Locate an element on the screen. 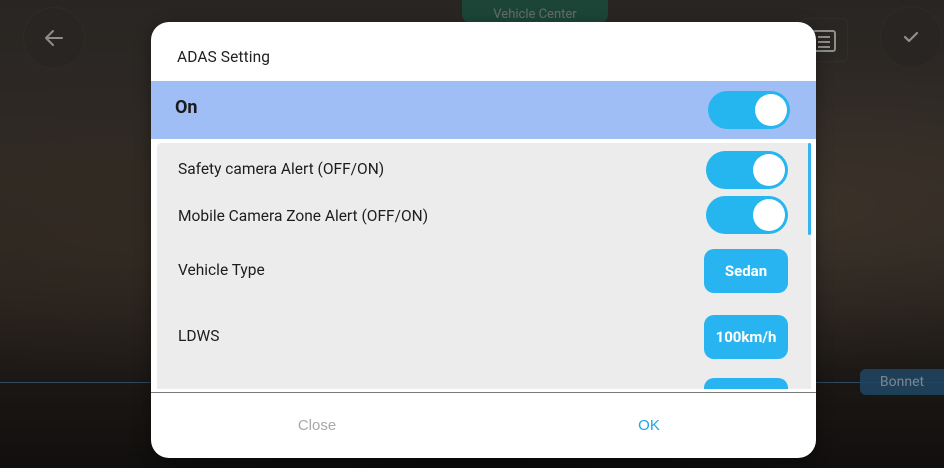 The height and width of the screenshot is (468, 944). list-item: LDWS 100km/h is located at coordinates (484, 336).